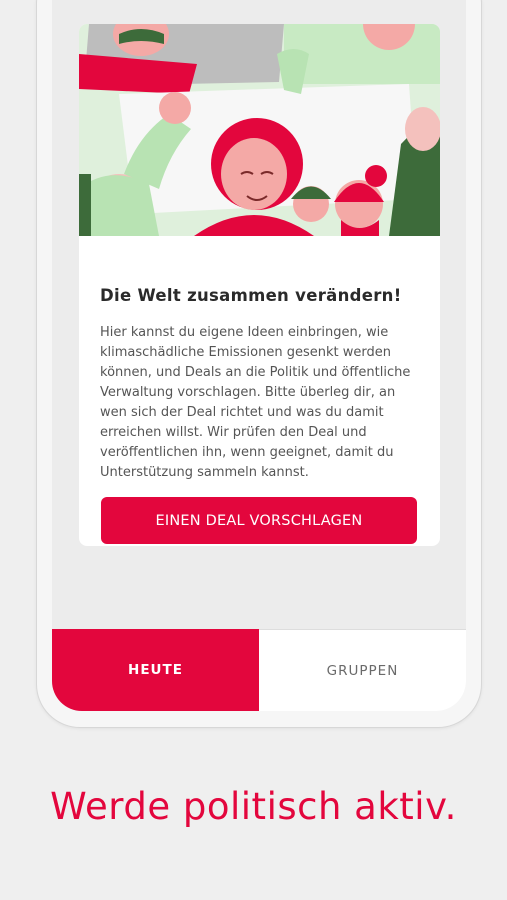  What do you see at coordinates (259, 520) in the screenshot?
I see `propose-deal-button: EINEN DEAL VORSCHLAGEN` at bounding box center [259, 520].